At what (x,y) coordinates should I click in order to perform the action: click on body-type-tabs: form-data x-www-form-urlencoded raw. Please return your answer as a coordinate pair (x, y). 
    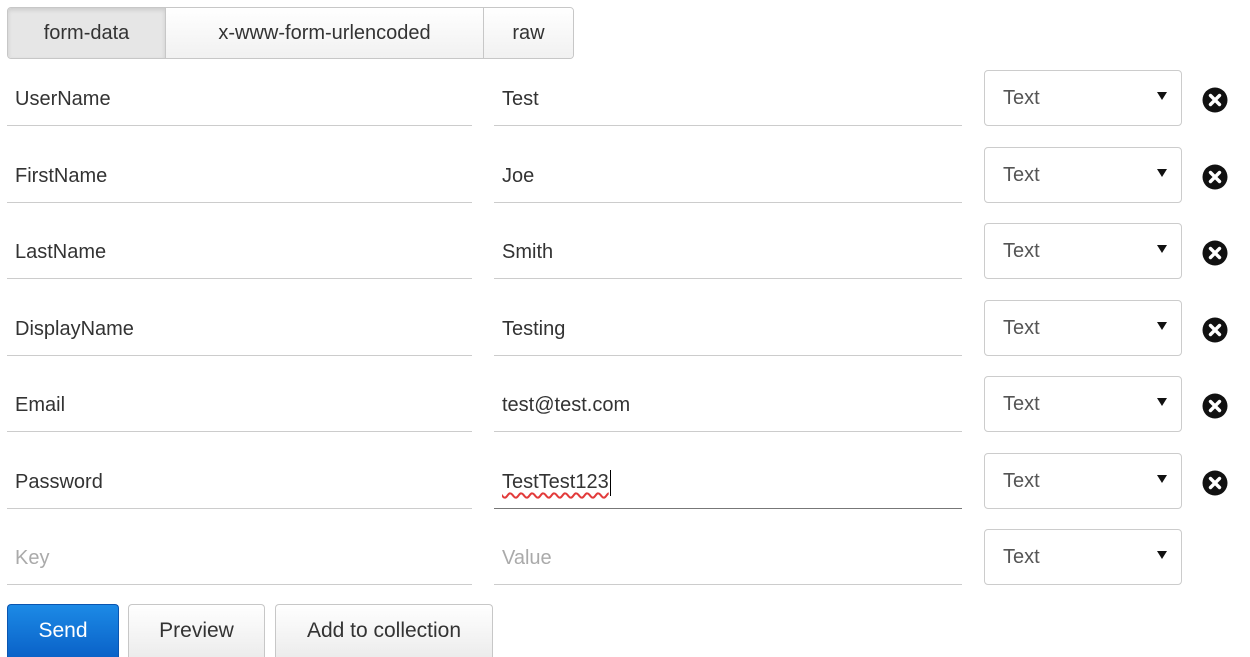
    Looking at the image, I should click on (290, 33).